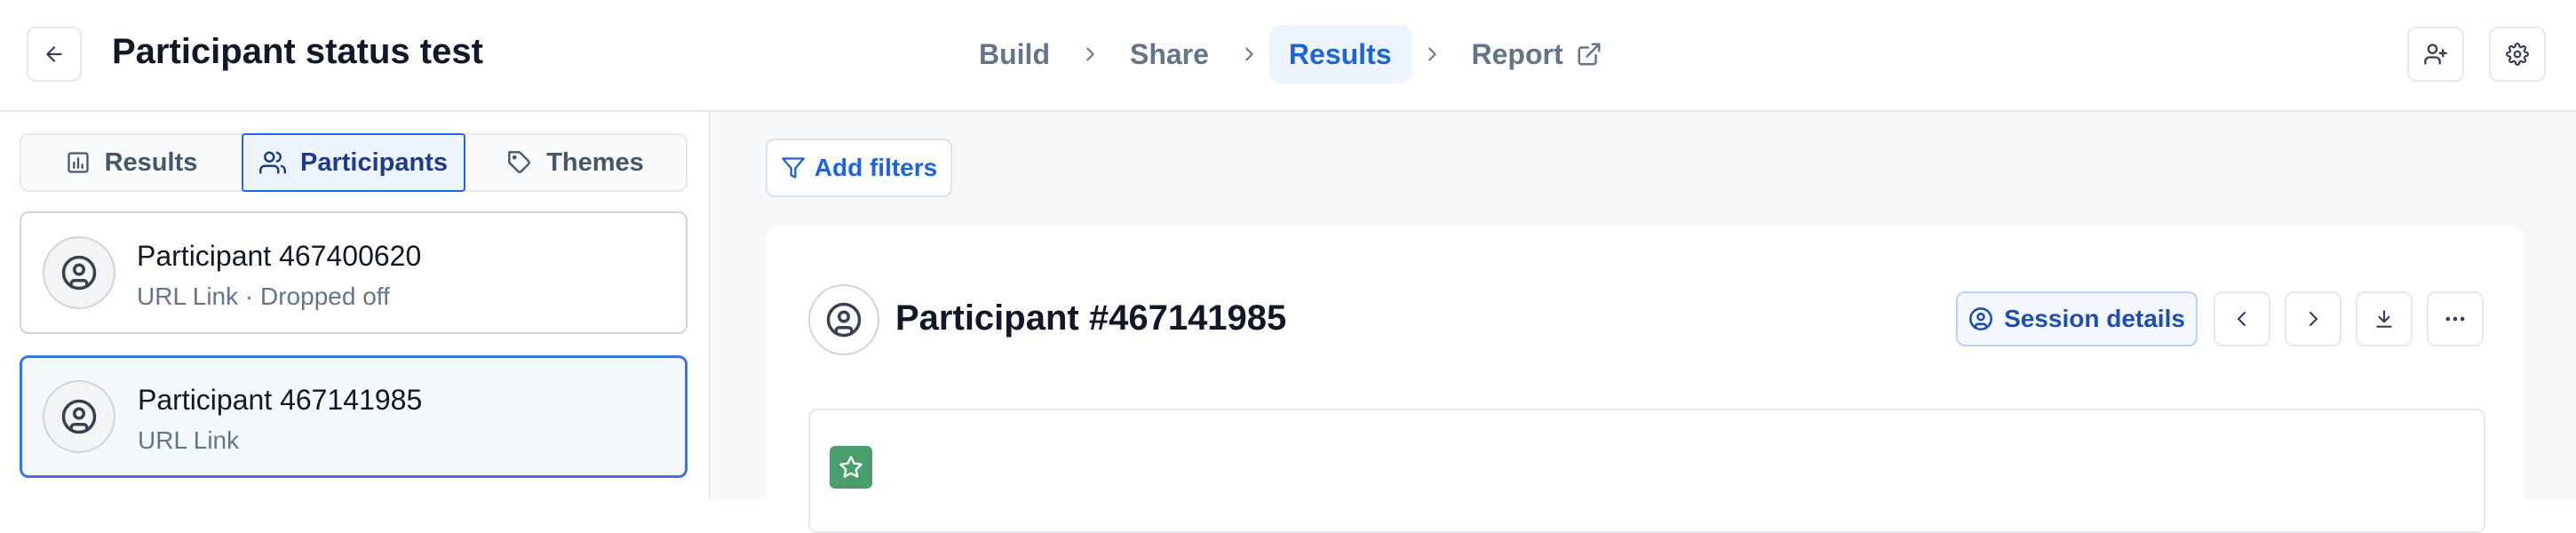  I want to click on workflow-steps: Build Share Results Report, so click(1290, 54).